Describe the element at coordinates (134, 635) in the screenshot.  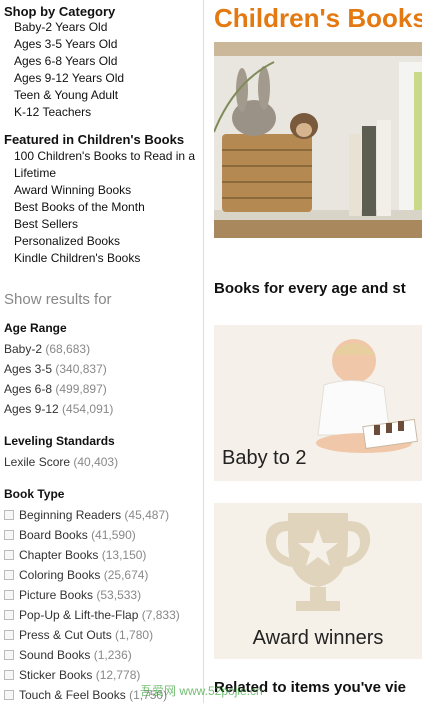
I see `filter-count: (1,780)` at that location.